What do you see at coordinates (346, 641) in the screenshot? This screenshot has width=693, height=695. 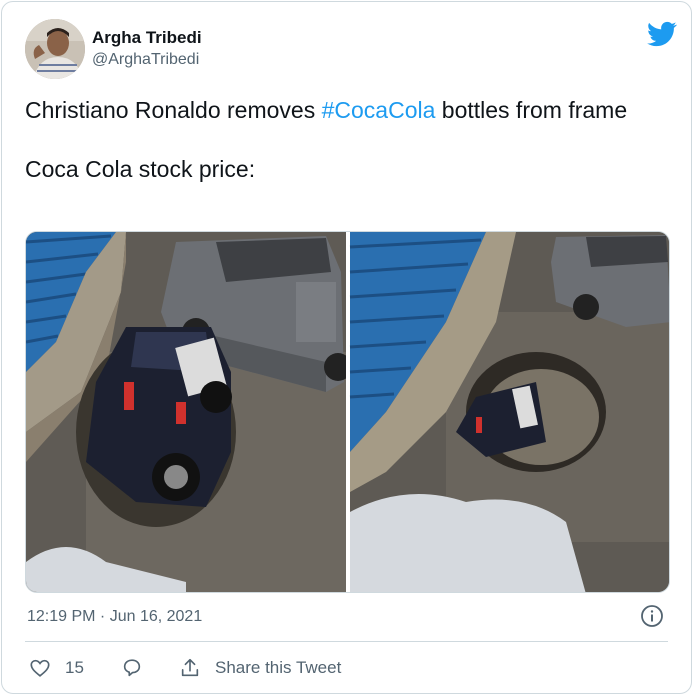 I see `divider` at bounding box center [346, 641].